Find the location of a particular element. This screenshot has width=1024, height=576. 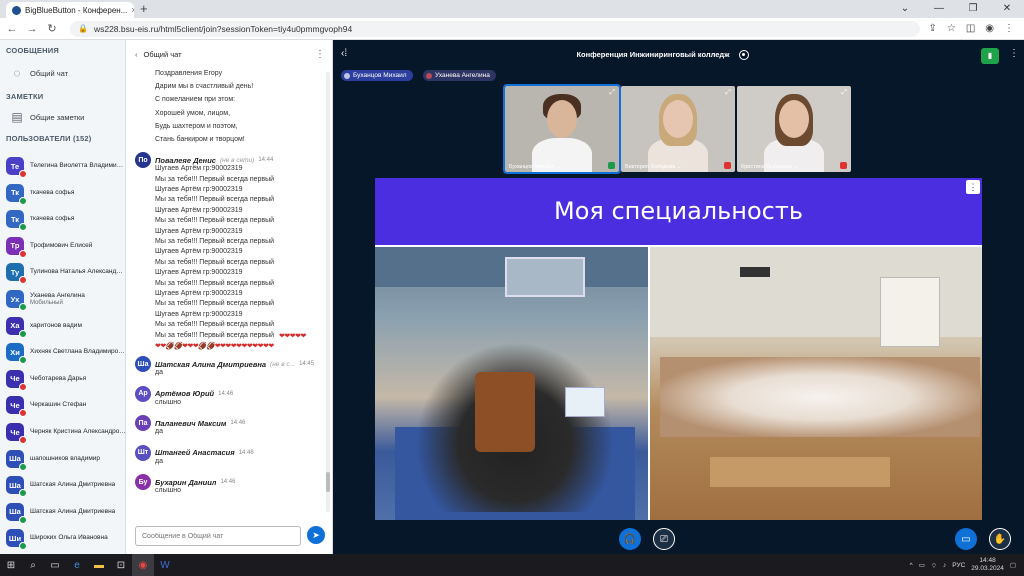

tab-close-icon: × is located at coordinates (132, 10).